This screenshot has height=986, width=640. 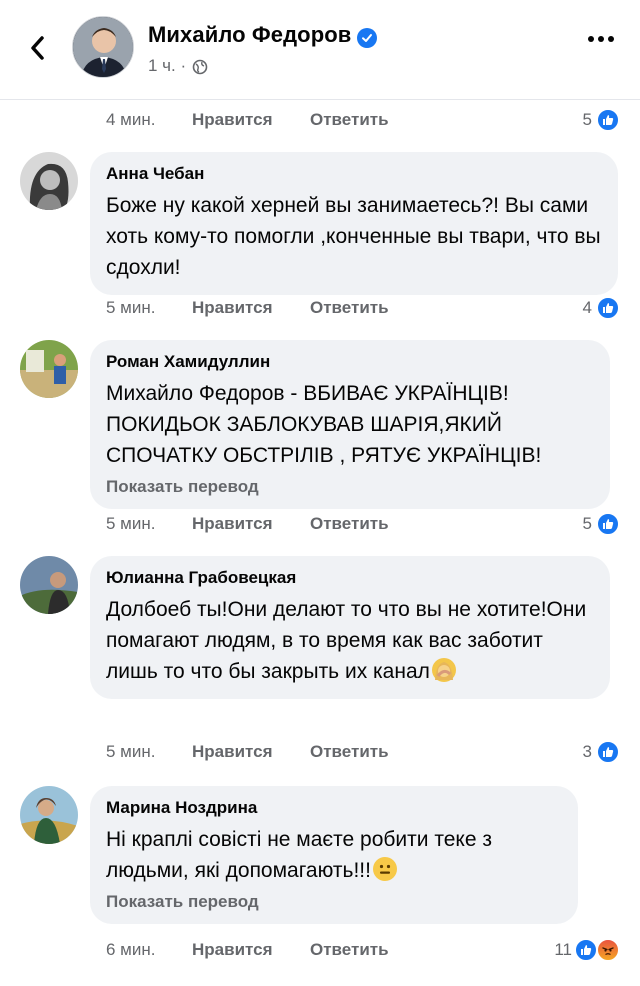 What do you see at coordinates (130, 950) in the screenshot?
I see `comment-time: 6 мин.` at bounding box center [130, 950].